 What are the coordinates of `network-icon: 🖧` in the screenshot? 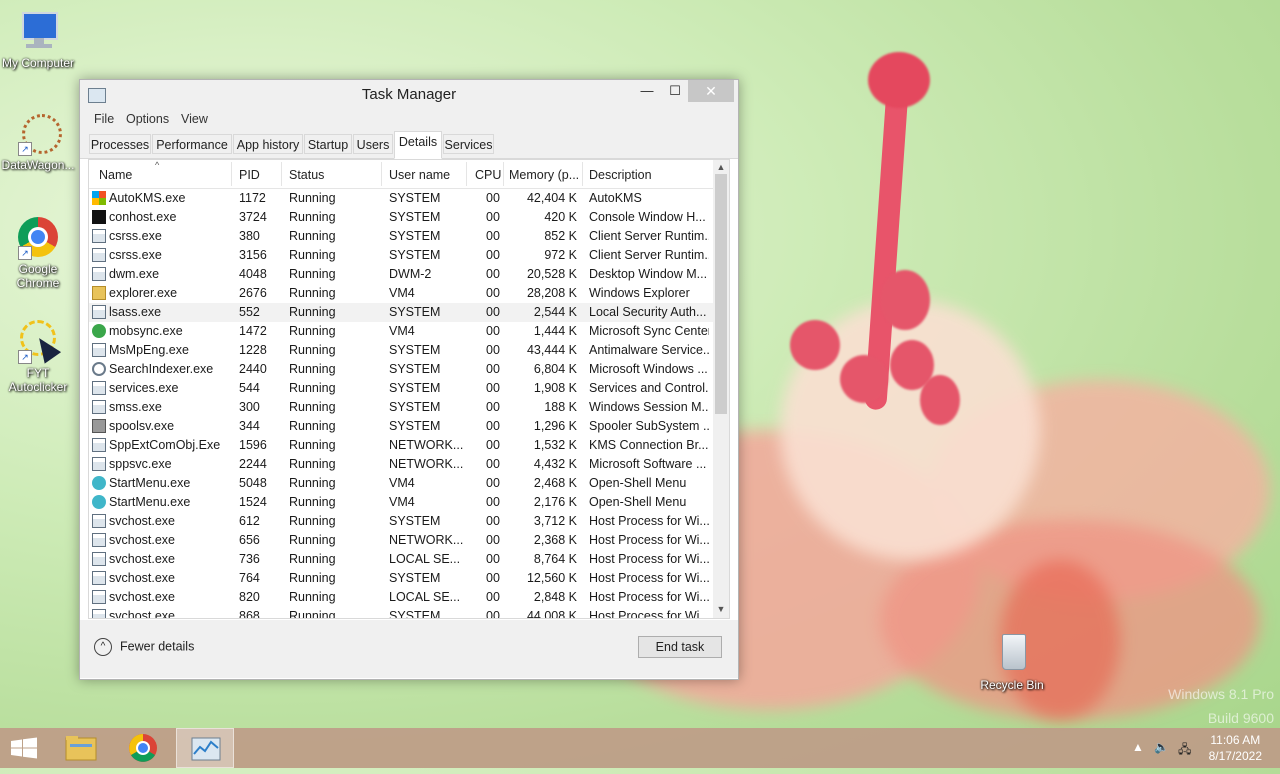 It's located at (1184, 750).